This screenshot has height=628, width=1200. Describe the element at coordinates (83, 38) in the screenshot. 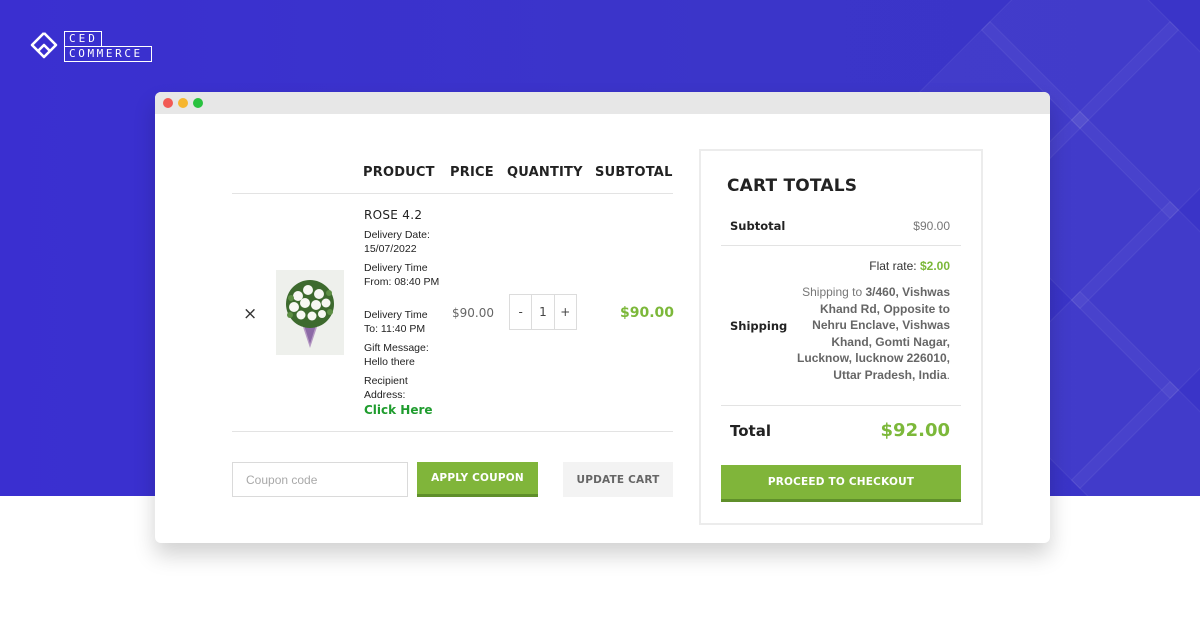

I see `logo-line-1: CED` at that location.